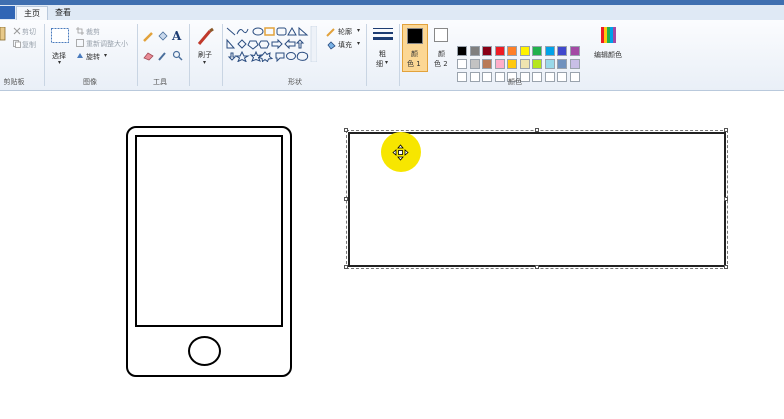  What do you see at coordinates (414, 64) in the screenshot?
I see `color1-label-line2: 色 1` at bounding box center [414, 64].